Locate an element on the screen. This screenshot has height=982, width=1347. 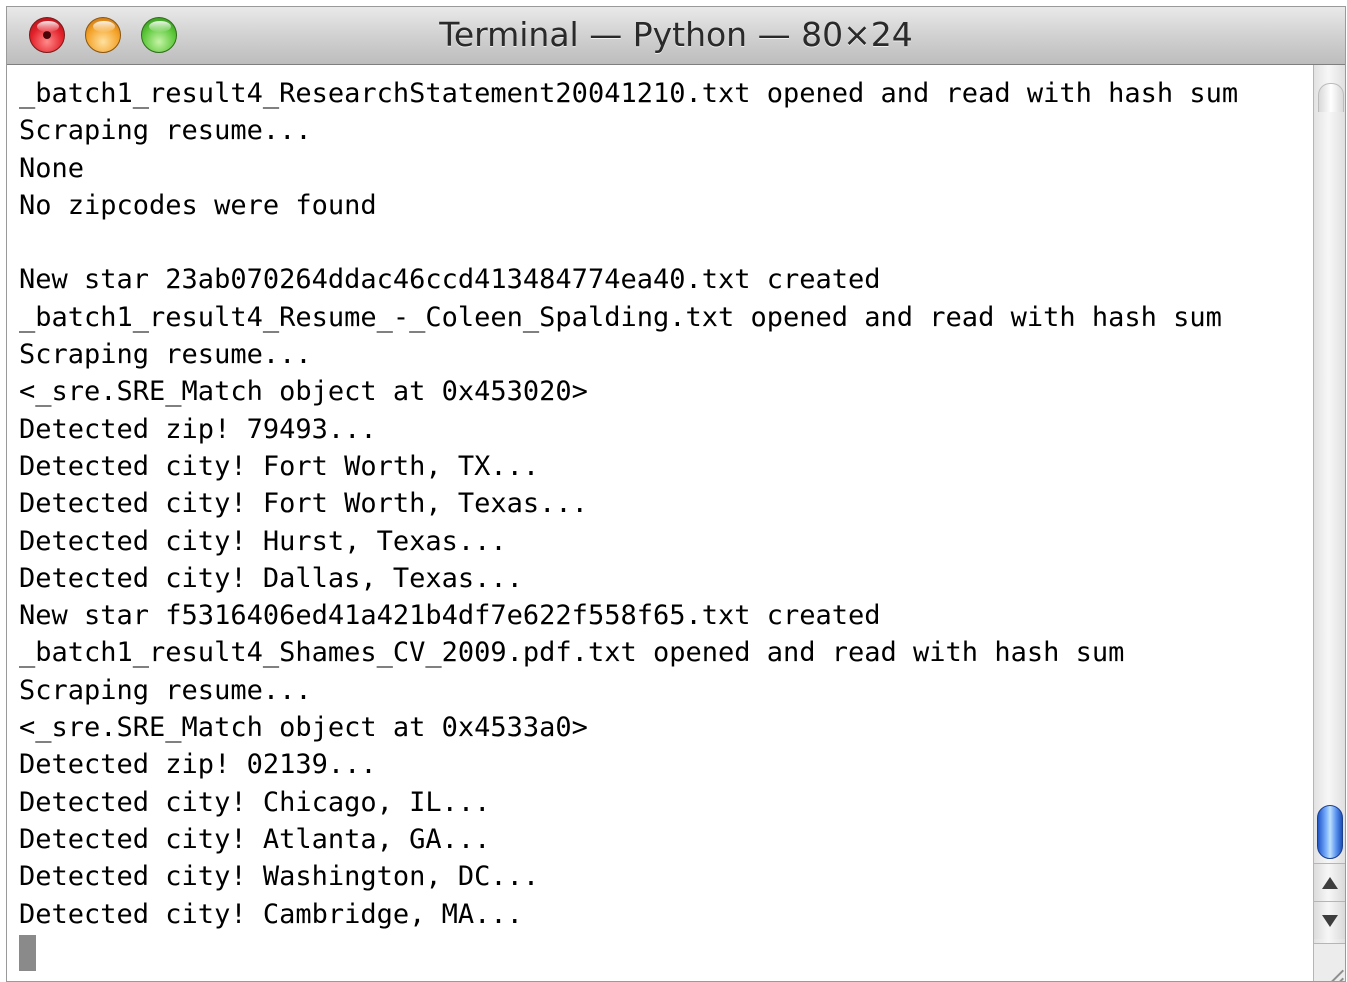
output-line: <_sre.SRE_Match object at 0x453020> is located at coordinates (303, 392).